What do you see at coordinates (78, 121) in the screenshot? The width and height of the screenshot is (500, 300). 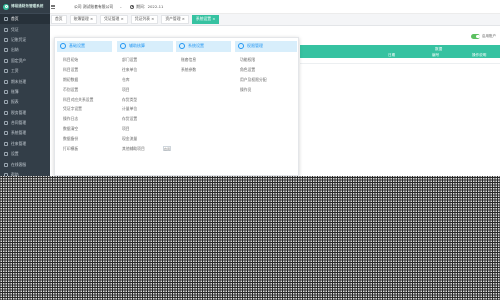 I see `menu-item: 操作日志` at bounding box center [78, 121].